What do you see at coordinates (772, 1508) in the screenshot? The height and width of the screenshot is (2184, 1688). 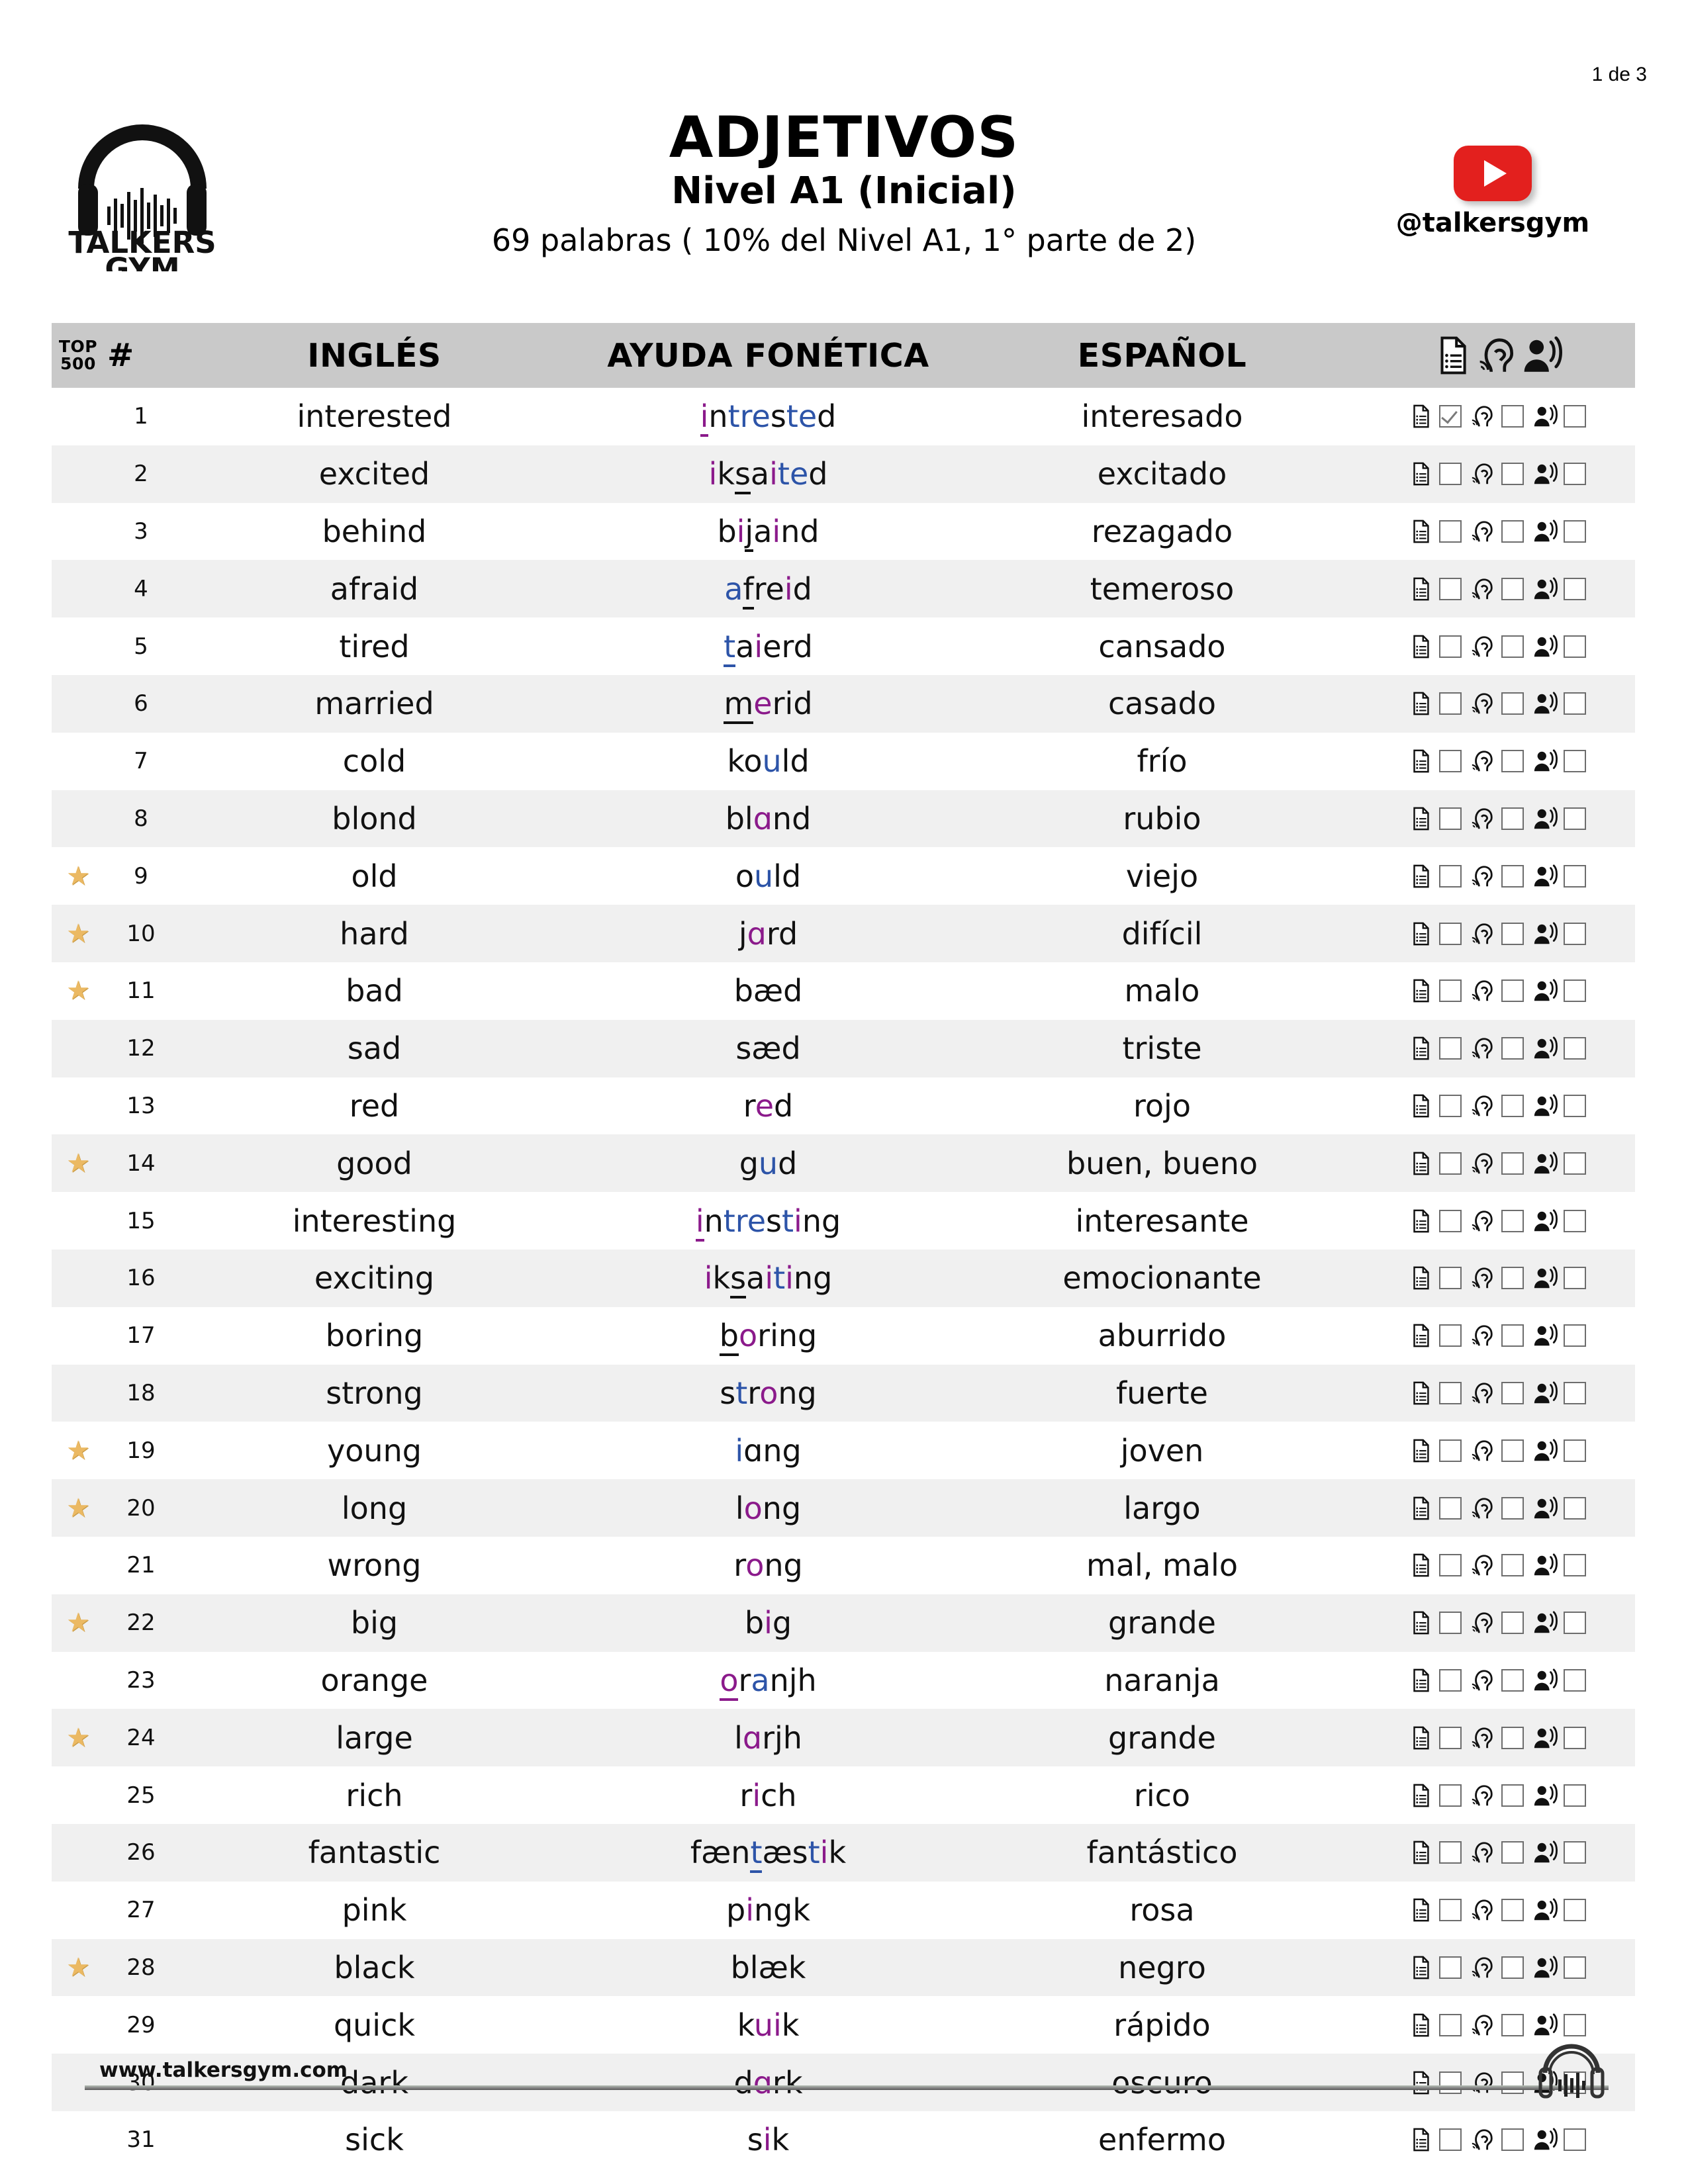 I see `phonetic-letter: n` at bounding box center [772, 1508].